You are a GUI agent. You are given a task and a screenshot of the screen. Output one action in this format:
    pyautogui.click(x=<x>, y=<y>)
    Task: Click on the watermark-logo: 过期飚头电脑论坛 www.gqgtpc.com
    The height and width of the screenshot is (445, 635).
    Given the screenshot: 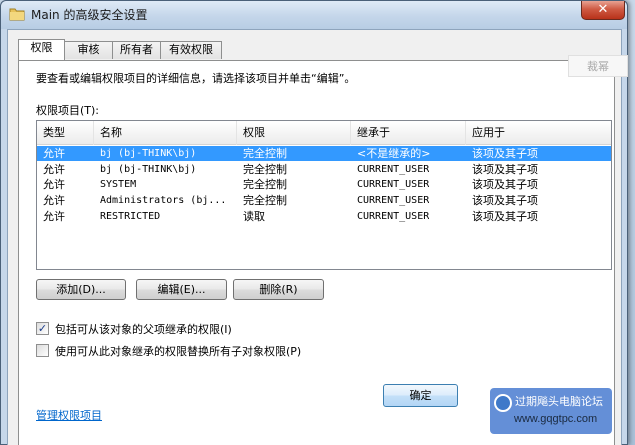 What is the action you would take?
    pyautogui.click(x=551, y=411)
    